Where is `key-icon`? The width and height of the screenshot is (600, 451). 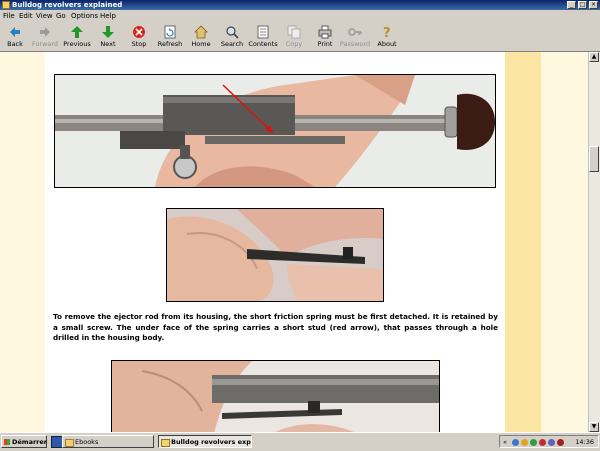
key-icon is located at coordinates (355, 32).